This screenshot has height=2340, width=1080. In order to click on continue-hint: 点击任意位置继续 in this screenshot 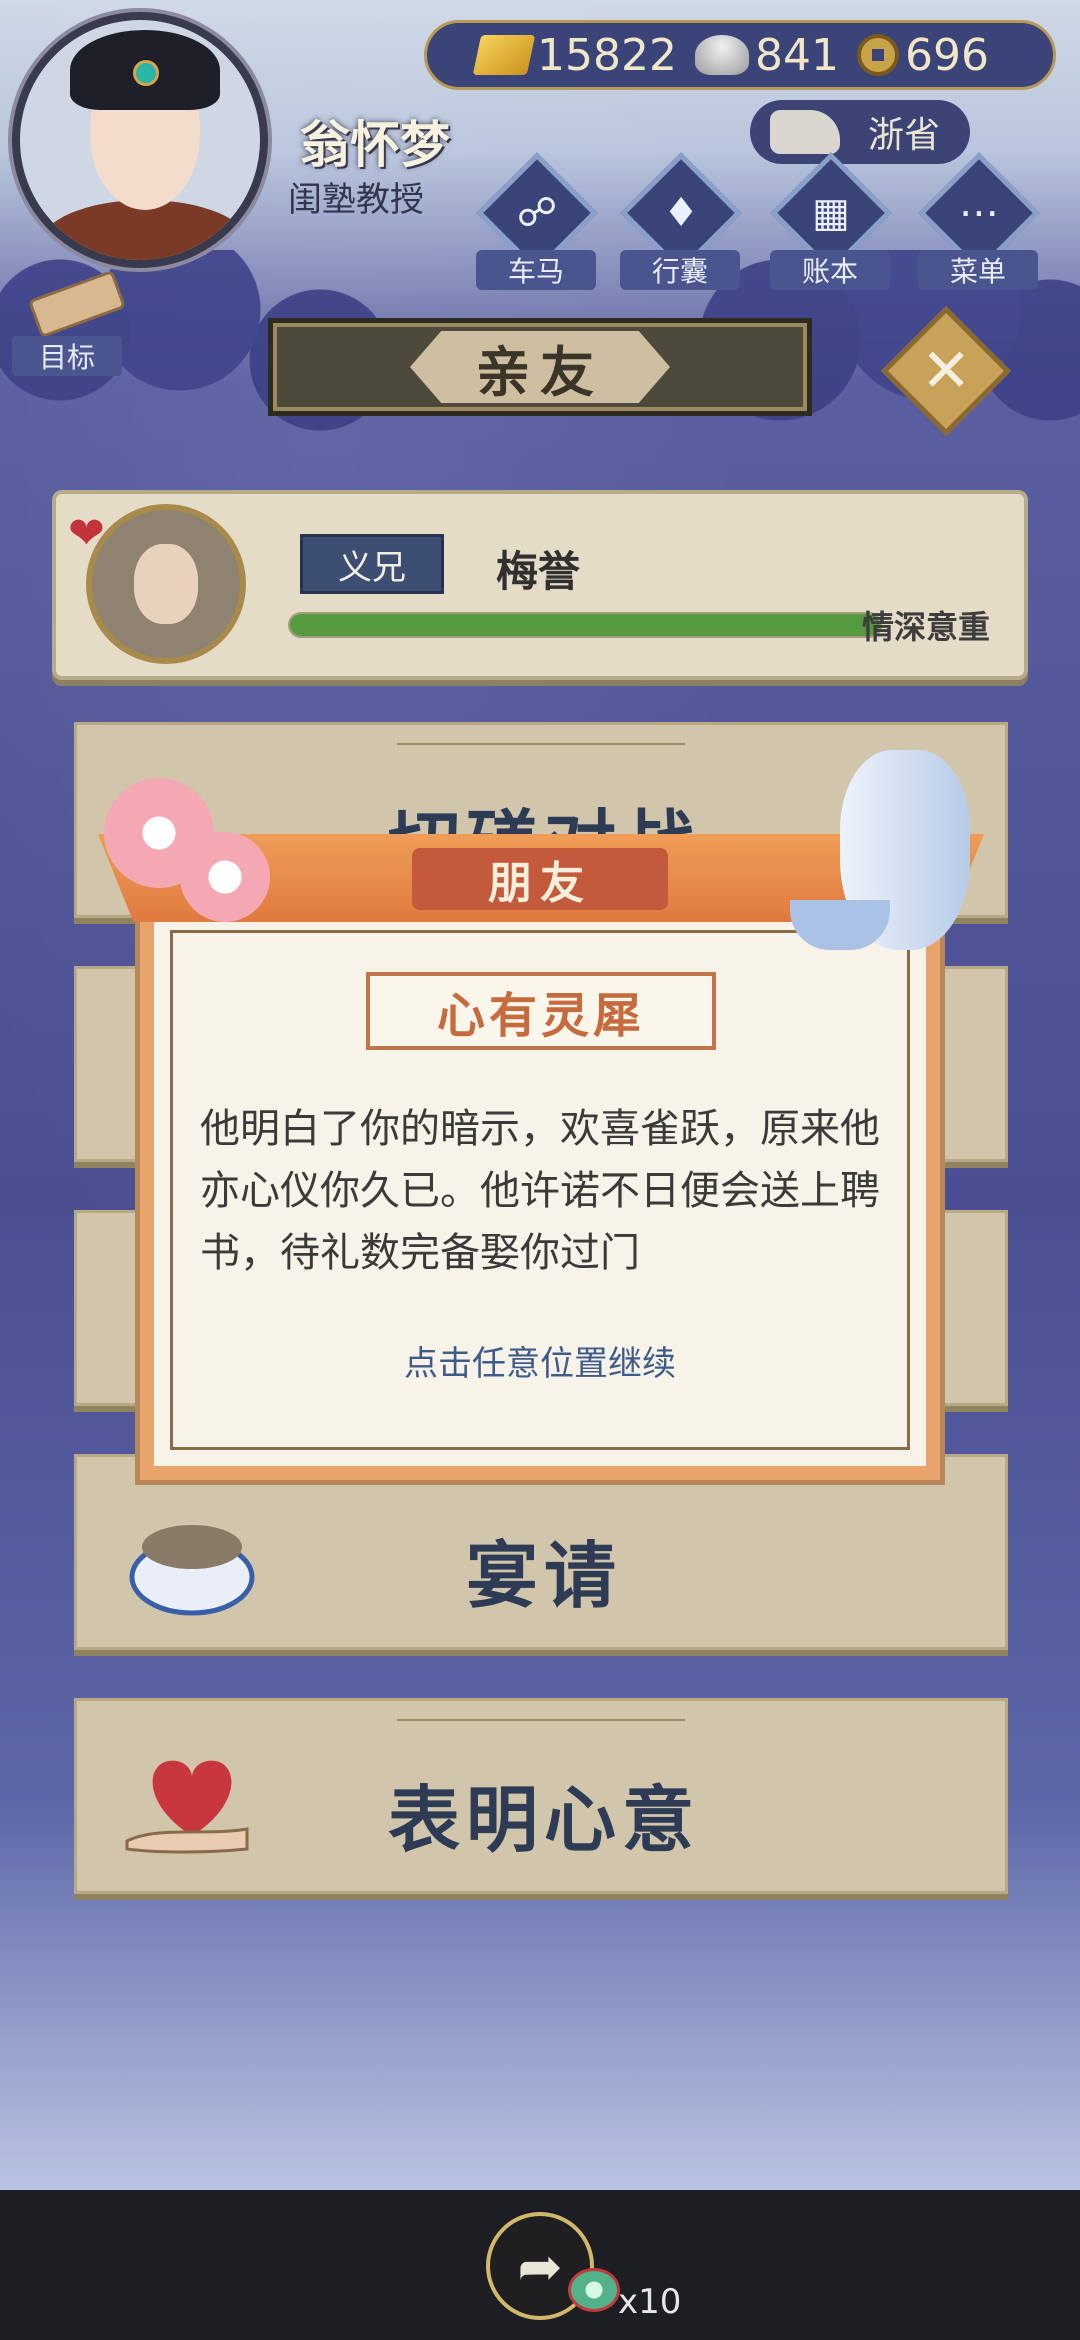, I will do `click(540, 1360)`.